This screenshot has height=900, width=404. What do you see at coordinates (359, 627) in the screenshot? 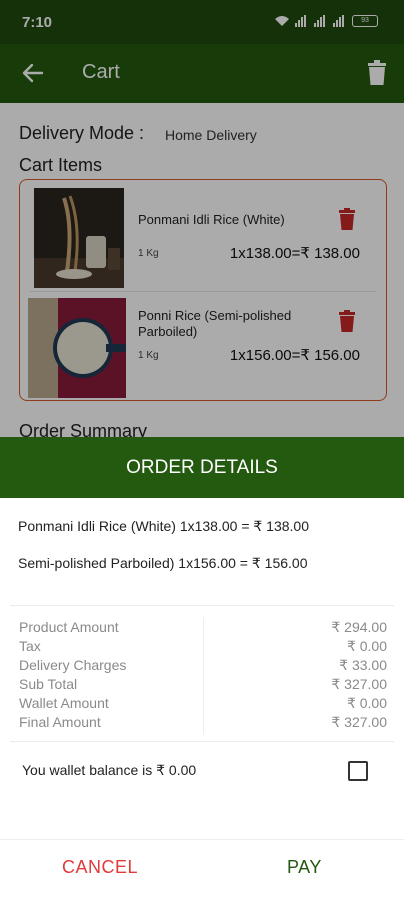
I see `summary-value: ₹ 294.00` at bounding box center [359, 627].